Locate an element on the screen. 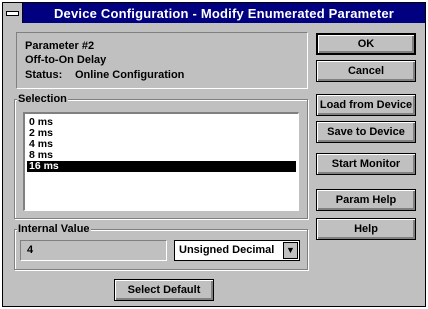  system-menu-icon is located at coordinates (13, 13).